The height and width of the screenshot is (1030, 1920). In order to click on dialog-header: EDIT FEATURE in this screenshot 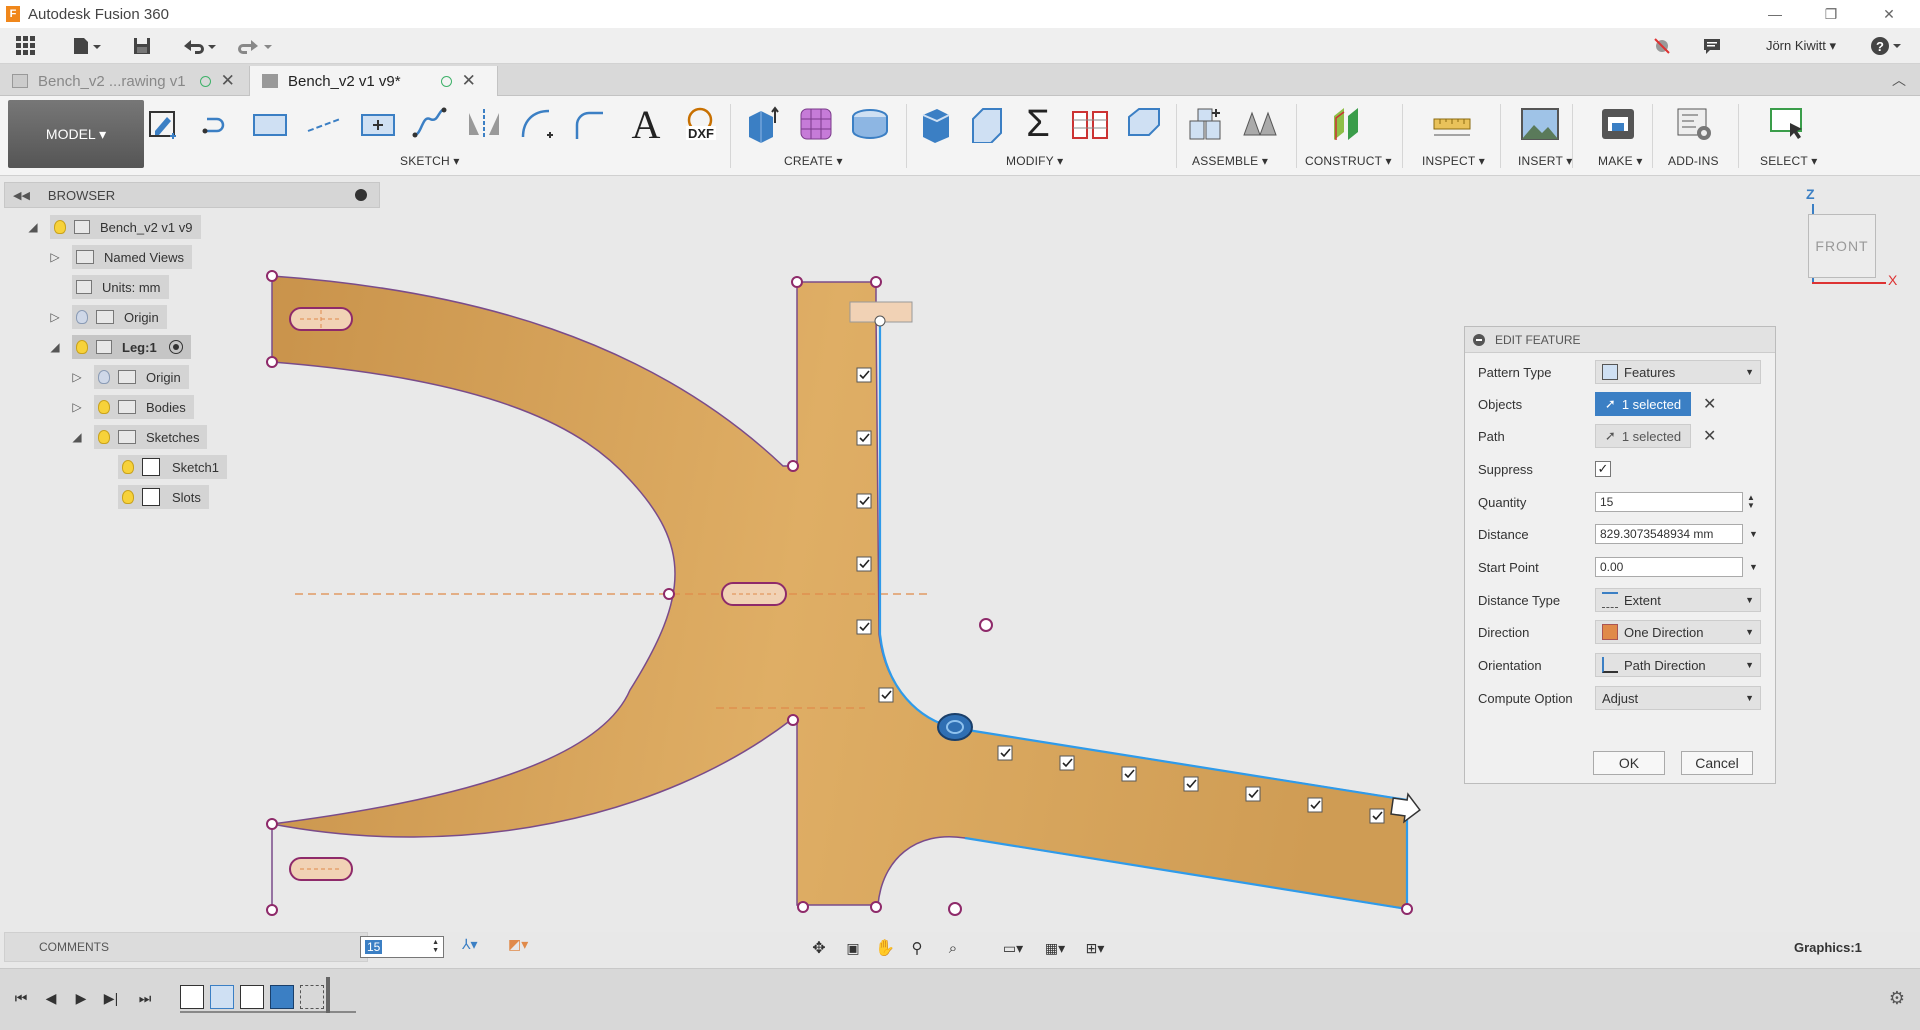, I will do `click(1620, 340)`.